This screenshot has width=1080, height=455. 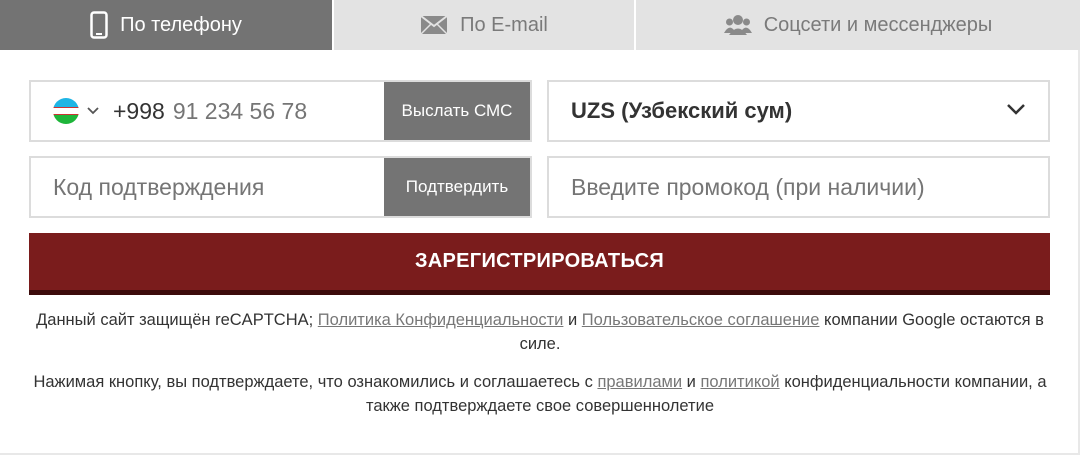 I want to click on phone-field: +998 Выслать СМС, so click(x=280, y=111).